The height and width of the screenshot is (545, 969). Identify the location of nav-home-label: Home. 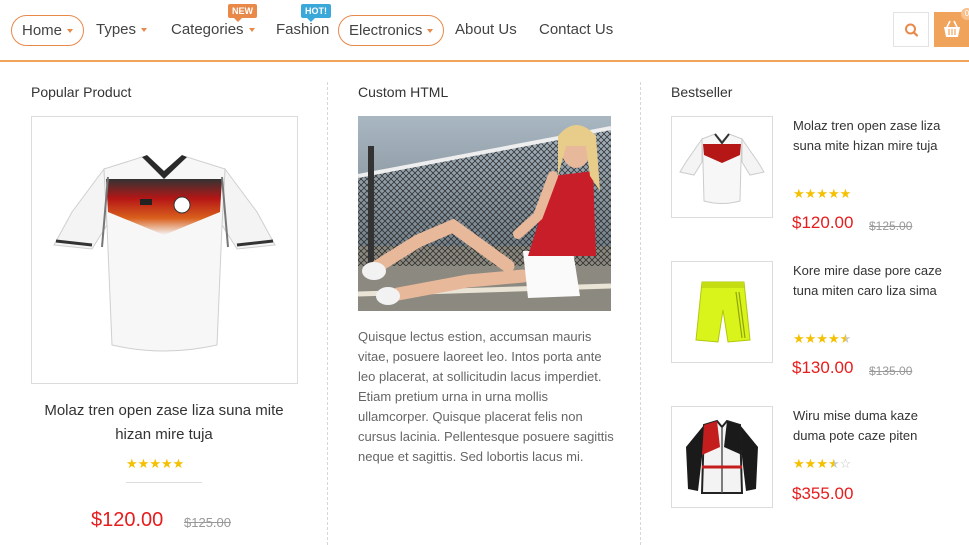
(42, 30).